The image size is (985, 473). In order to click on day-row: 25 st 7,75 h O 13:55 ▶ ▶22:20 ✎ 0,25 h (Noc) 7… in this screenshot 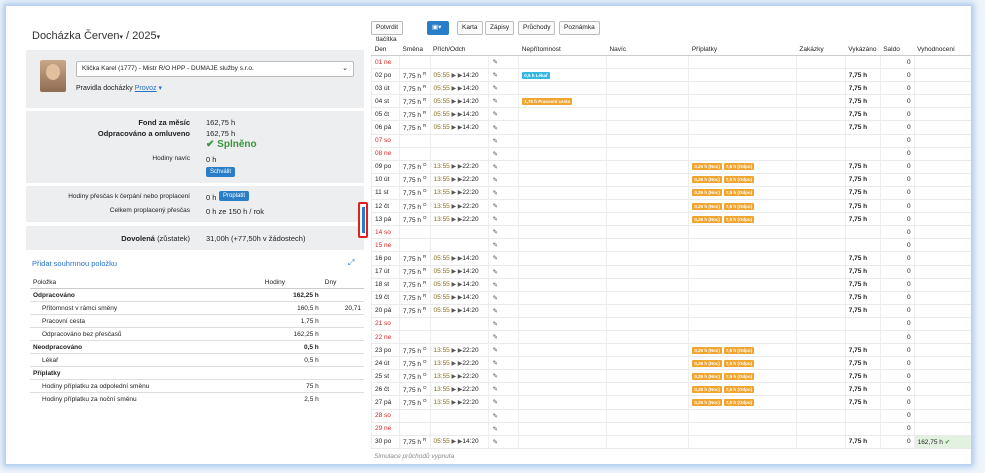, I will do `click(671, 376)`.